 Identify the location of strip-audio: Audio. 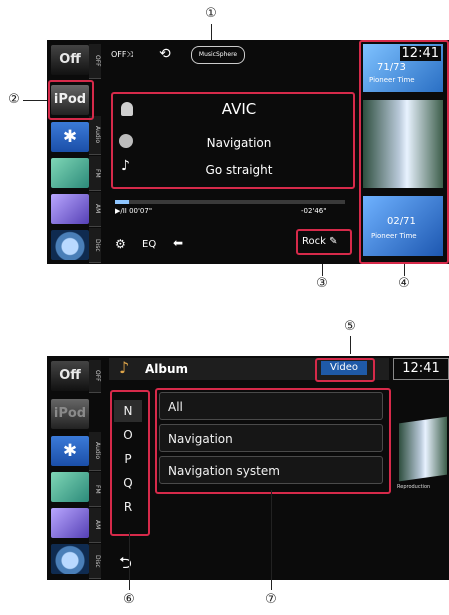
(95, 135).